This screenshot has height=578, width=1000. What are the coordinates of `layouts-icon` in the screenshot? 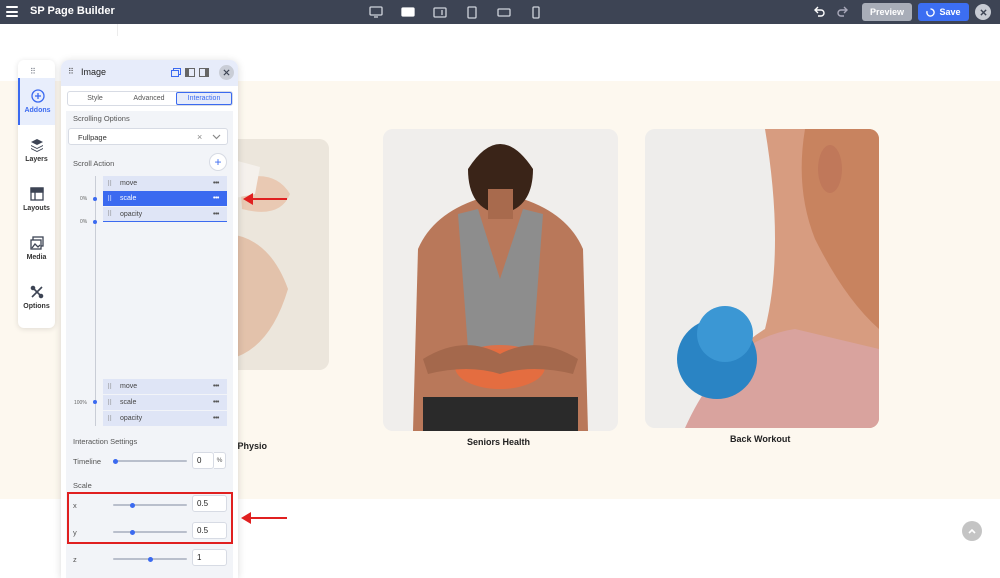 It's located at (36, 194).